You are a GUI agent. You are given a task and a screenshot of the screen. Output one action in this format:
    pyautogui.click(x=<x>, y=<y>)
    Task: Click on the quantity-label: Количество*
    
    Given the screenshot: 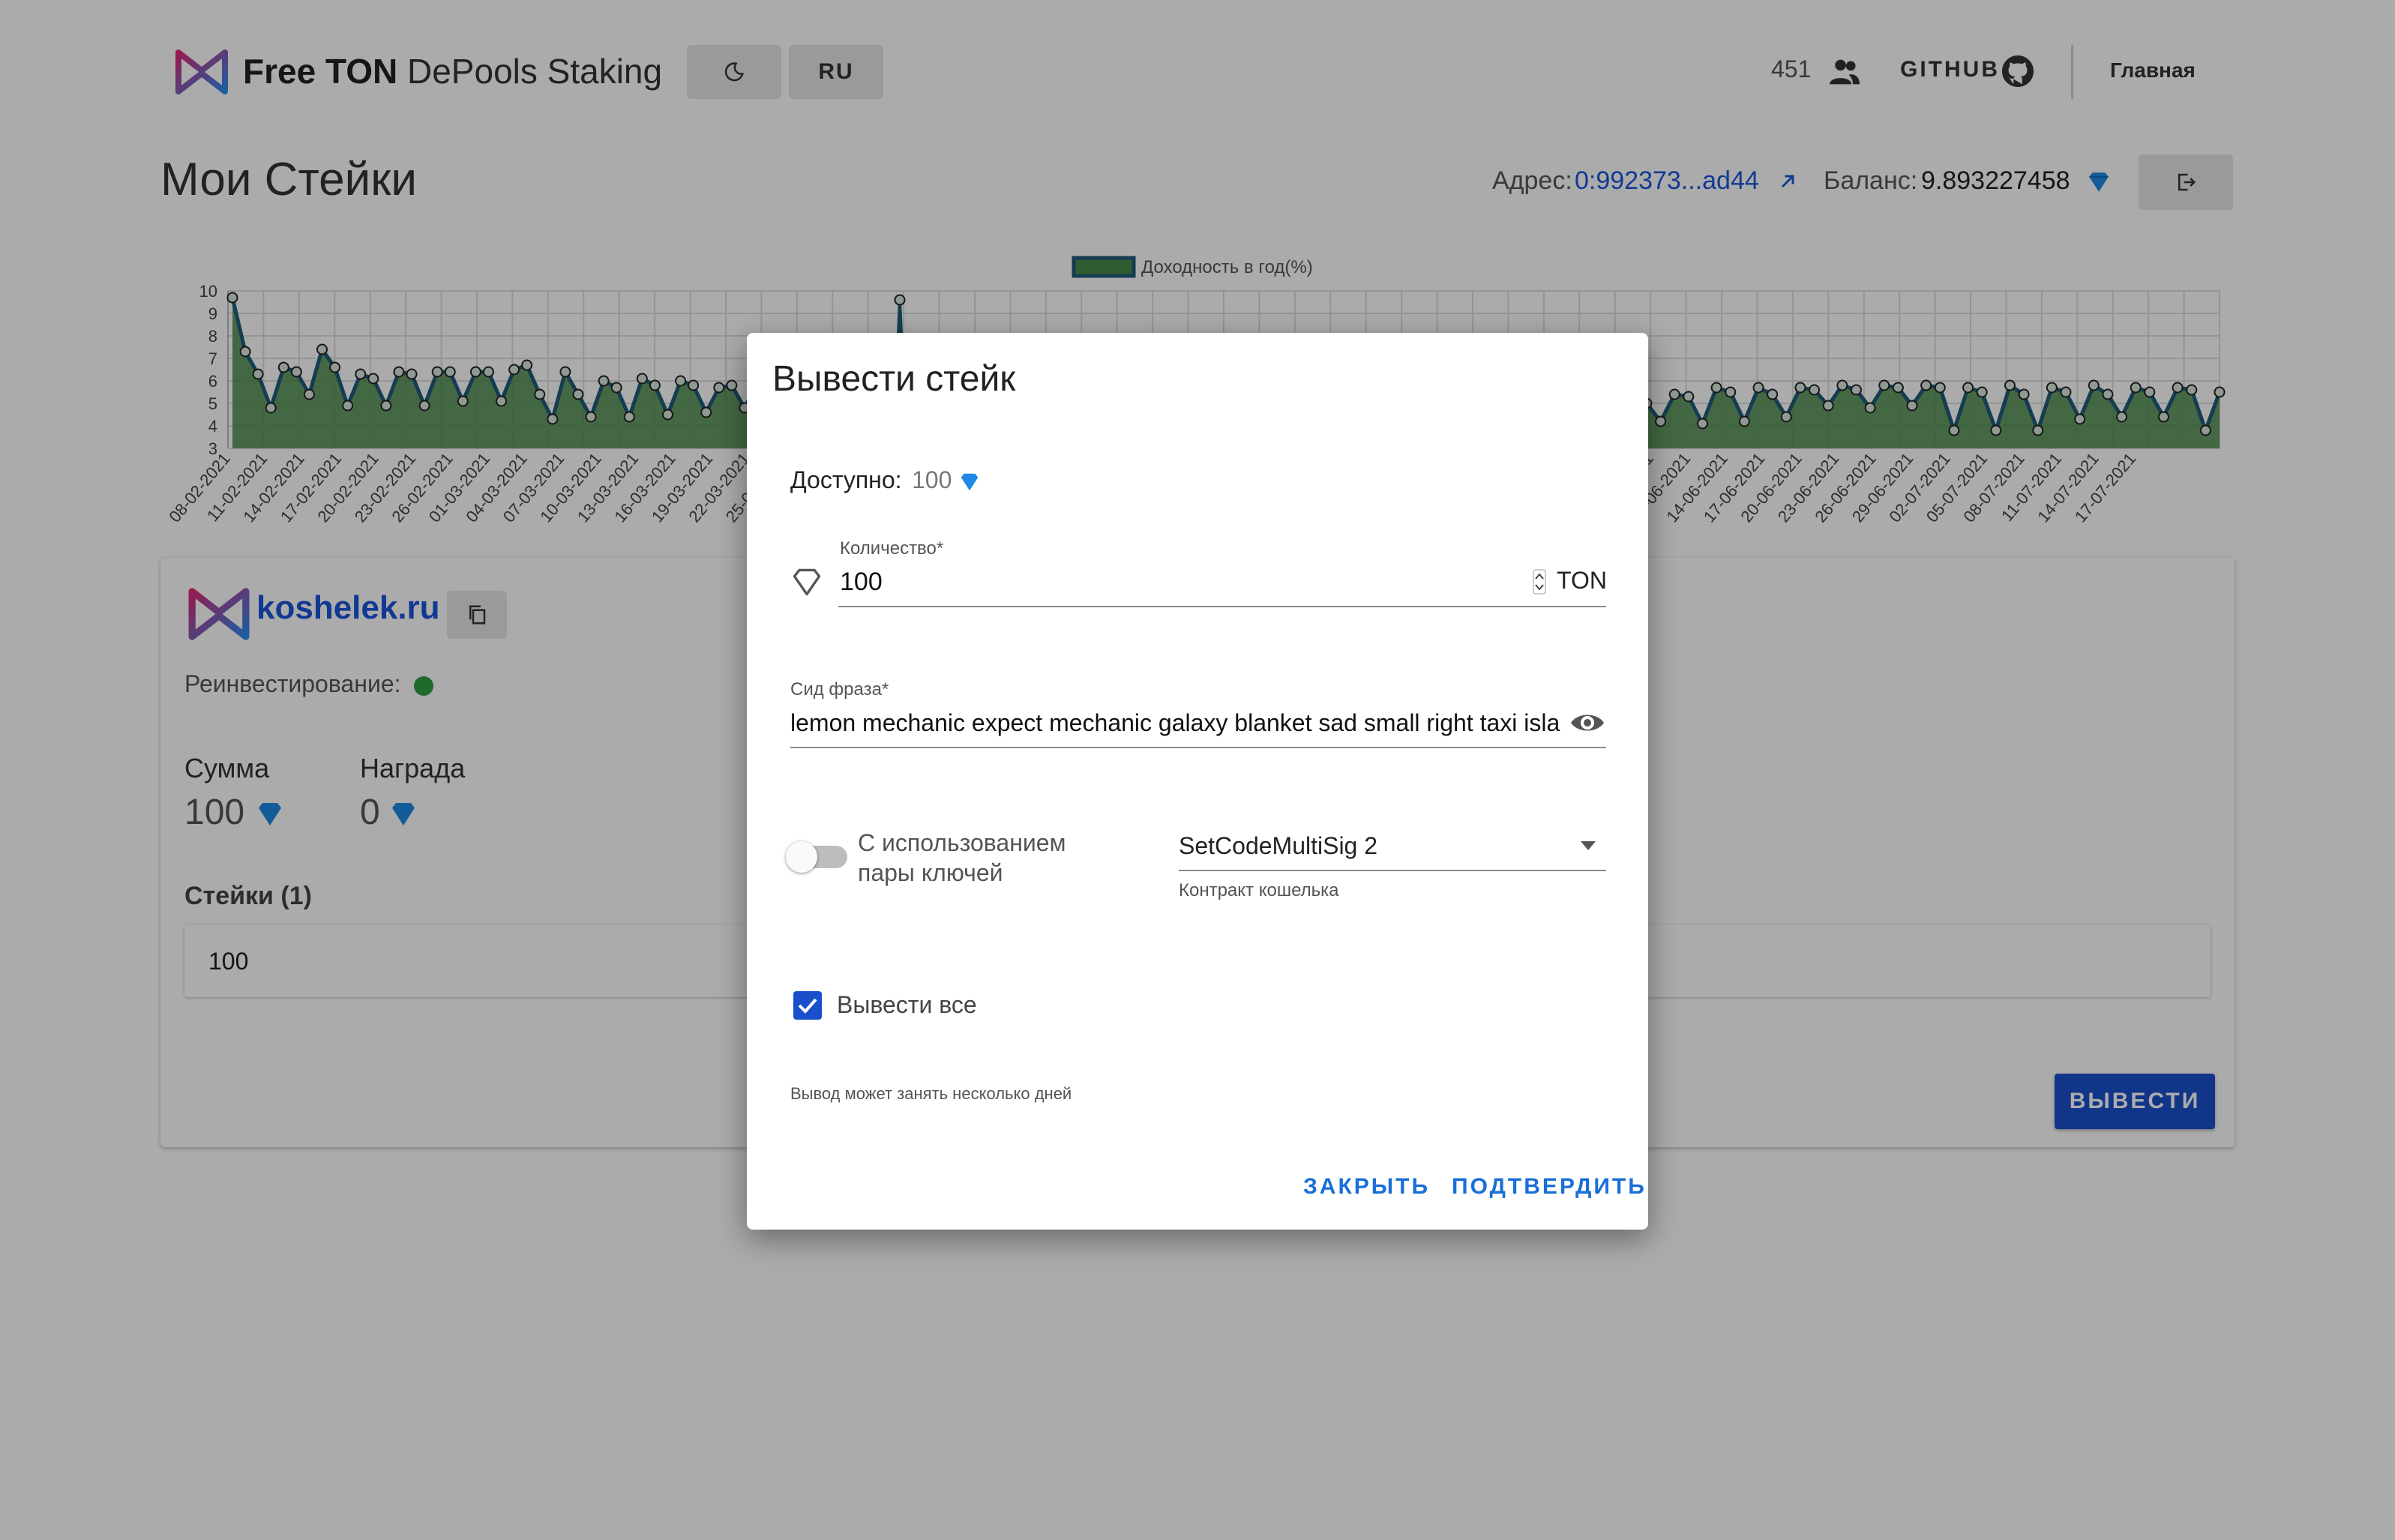 What is the action you would take?
    pyautogui.click(x=892, y=548)
    